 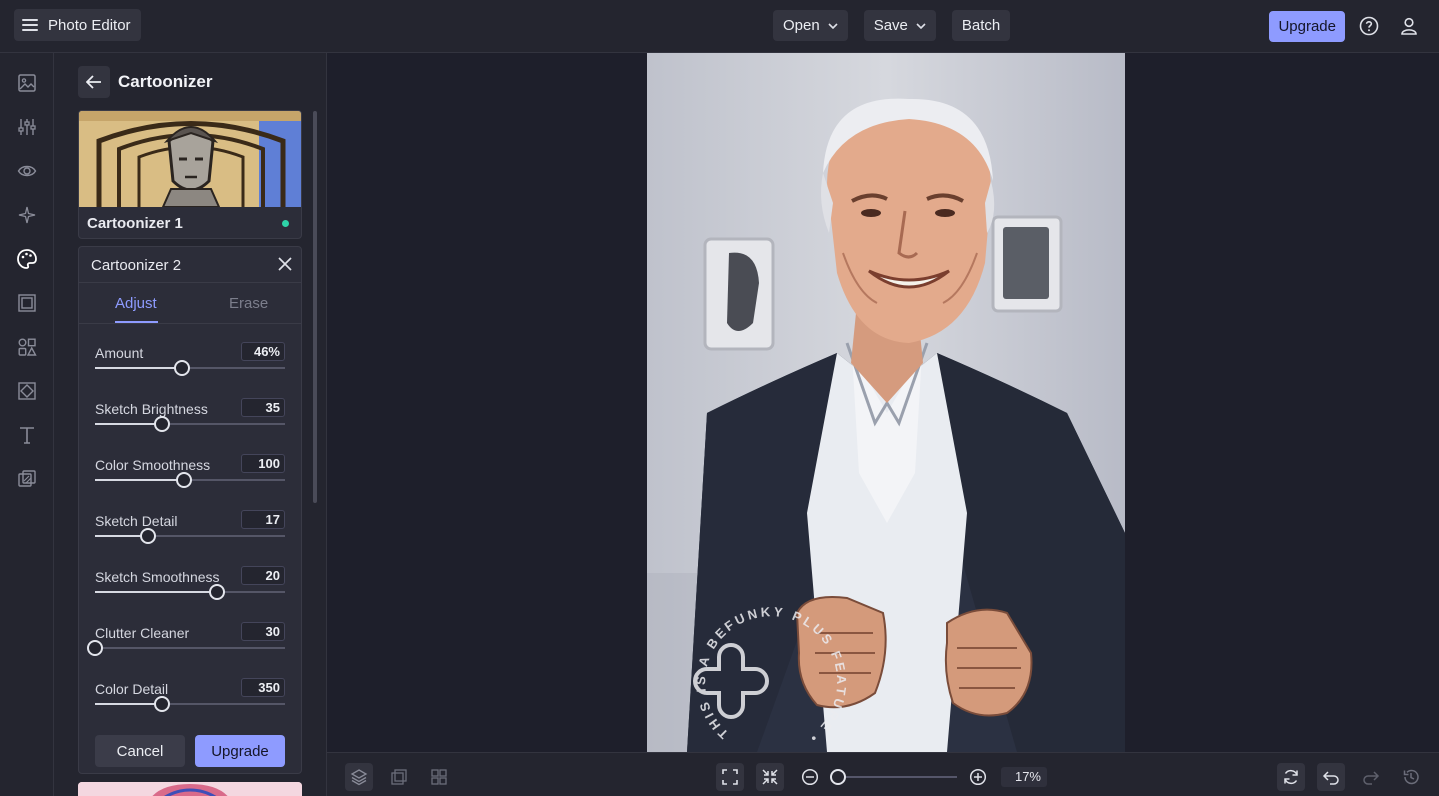 What do you see at coordinates (719, 26) in the screenshot?
I see `top-bar: Photo Editor Open Save Batch Upgrade` at bounding box center [719, 26].